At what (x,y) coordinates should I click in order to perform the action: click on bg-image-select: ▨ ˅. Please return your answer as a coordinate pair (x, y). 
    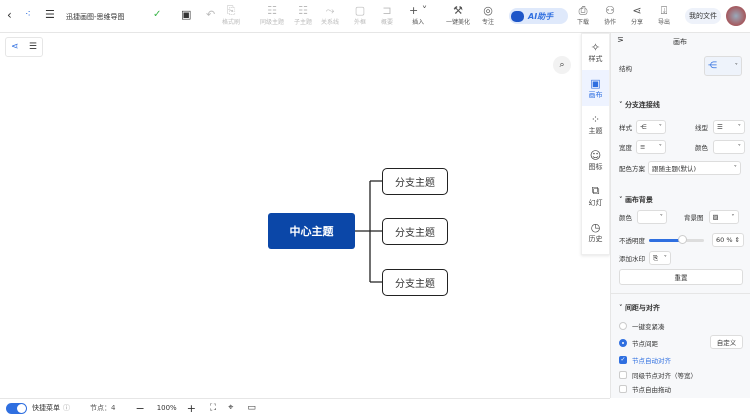
    Looking at the image, I should click on (723, 217).